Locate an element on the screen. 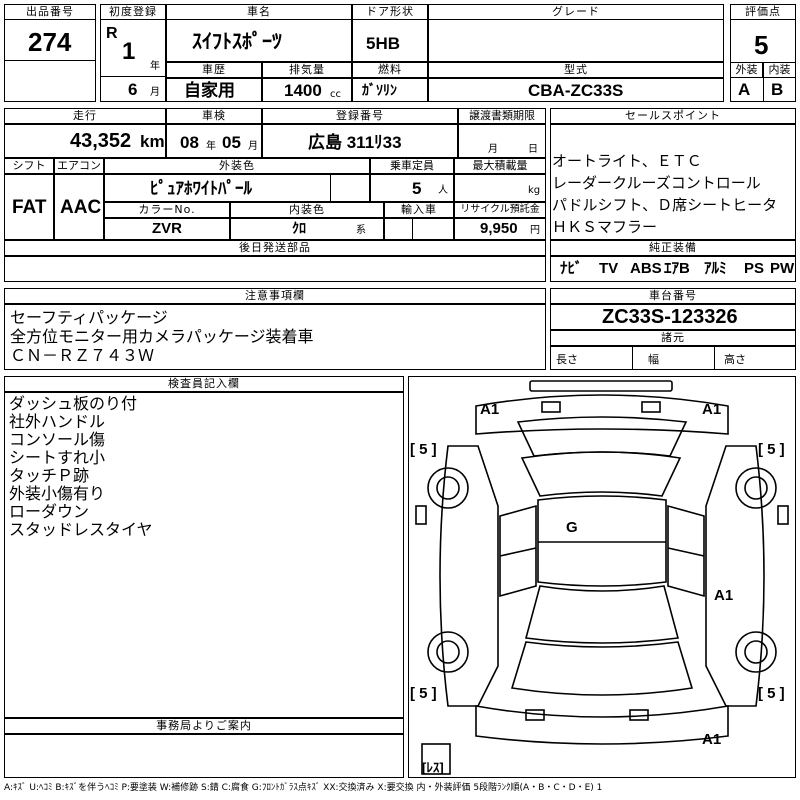 Image resolution: width=800 pixels, height=800 pixels. equipment-airbag: ｴｱB is located at coordinates (677, 268).